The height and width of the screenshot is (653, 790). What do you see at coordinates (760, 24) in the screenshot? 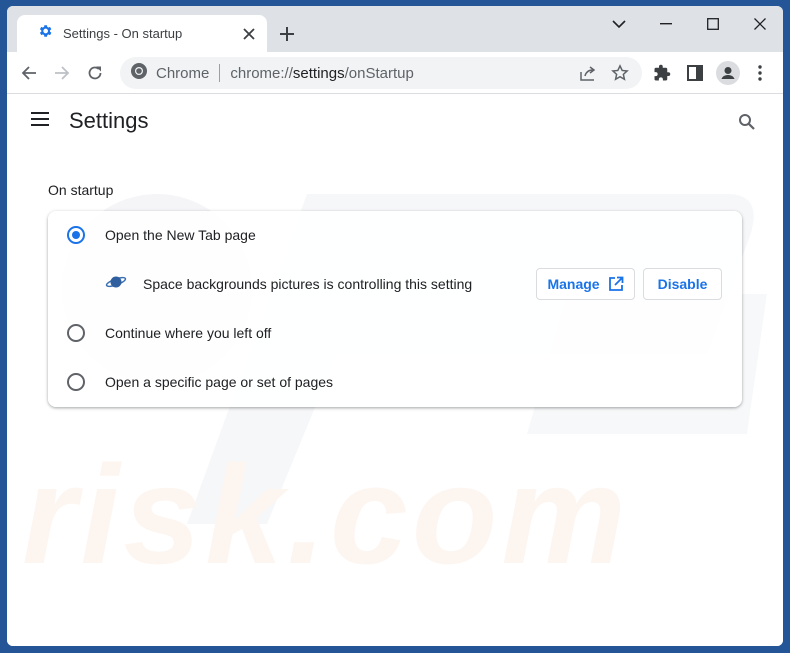
I see `close-window-icon` at bounding box center [760, 24].